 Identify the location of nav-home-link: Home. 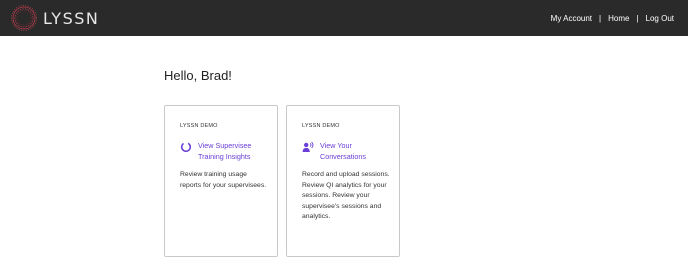
(618, 18).